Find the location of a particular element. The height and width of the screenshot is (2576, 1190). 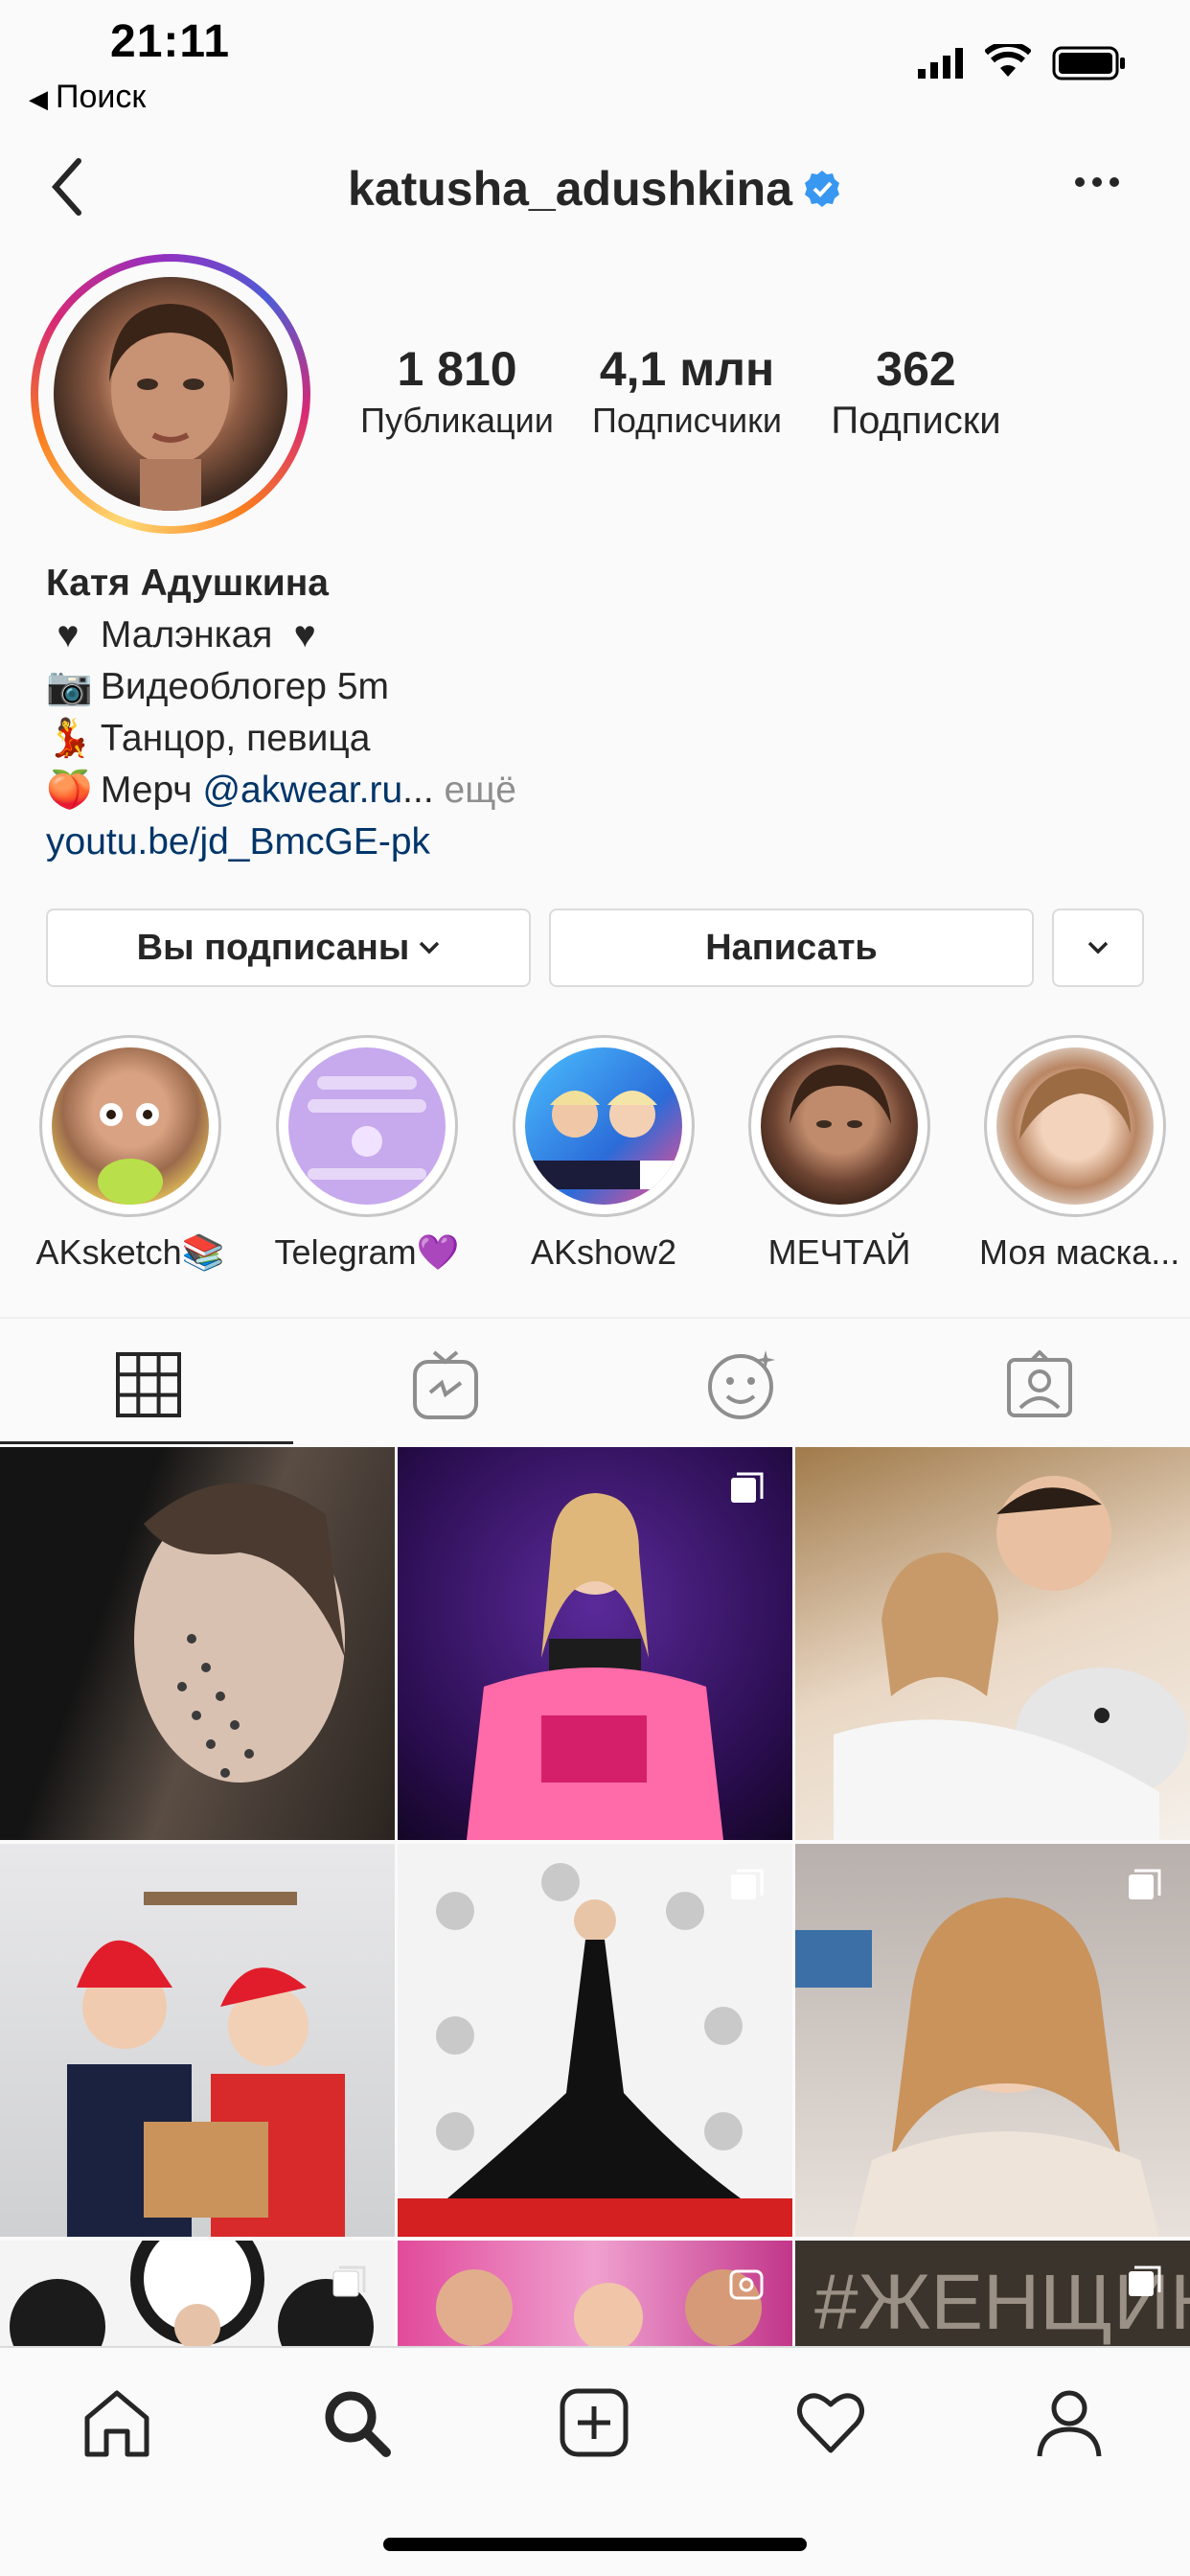

nav-home is located at coordinates (117, 2423).